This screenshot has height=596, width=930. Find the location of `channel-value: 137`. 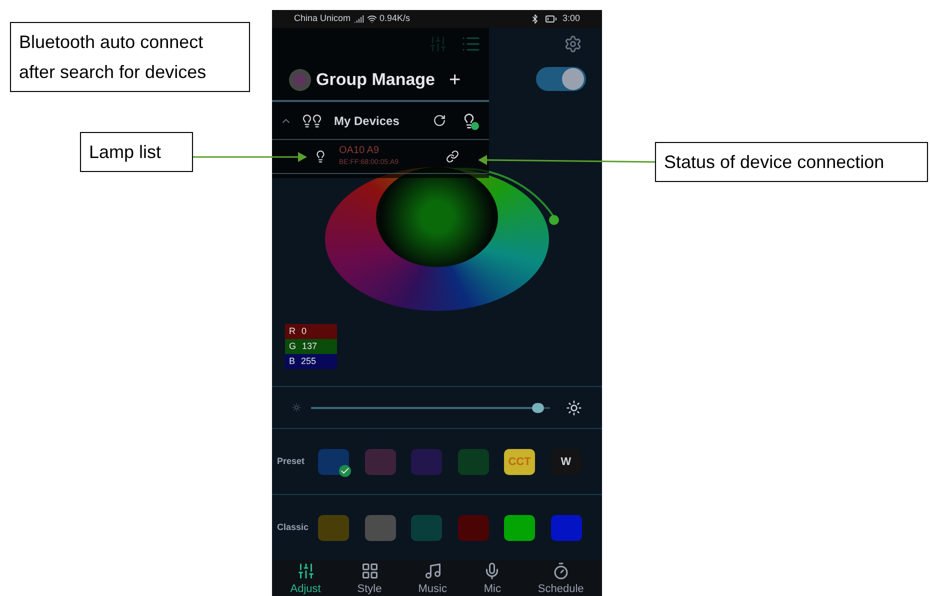

channel-value: 137 is located at coordinates (310, 346).